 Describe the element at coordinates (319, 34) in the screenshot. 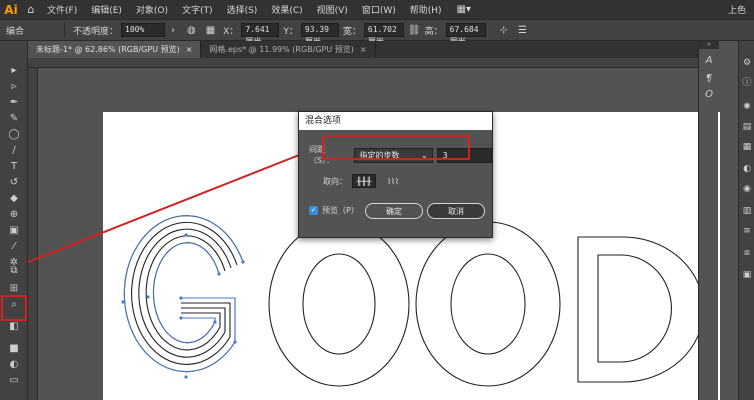

I see `y-input: 93.39 厘米` at that location.